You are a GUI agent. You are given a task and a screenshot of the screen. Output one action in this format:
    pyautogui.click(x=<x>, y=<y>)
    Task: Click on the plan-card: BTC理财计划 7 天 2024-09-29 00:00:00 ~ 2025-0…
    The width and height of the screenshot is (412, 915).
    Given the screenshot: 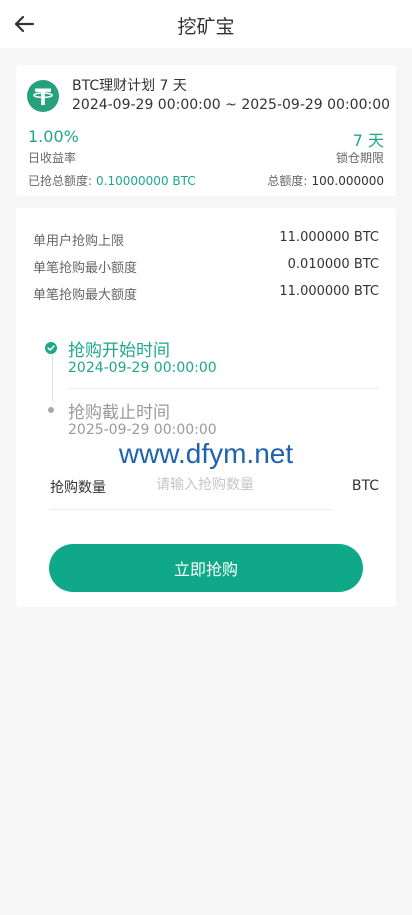 What is the action you would take?
    pyautogui.click(x=206, y=130)
    